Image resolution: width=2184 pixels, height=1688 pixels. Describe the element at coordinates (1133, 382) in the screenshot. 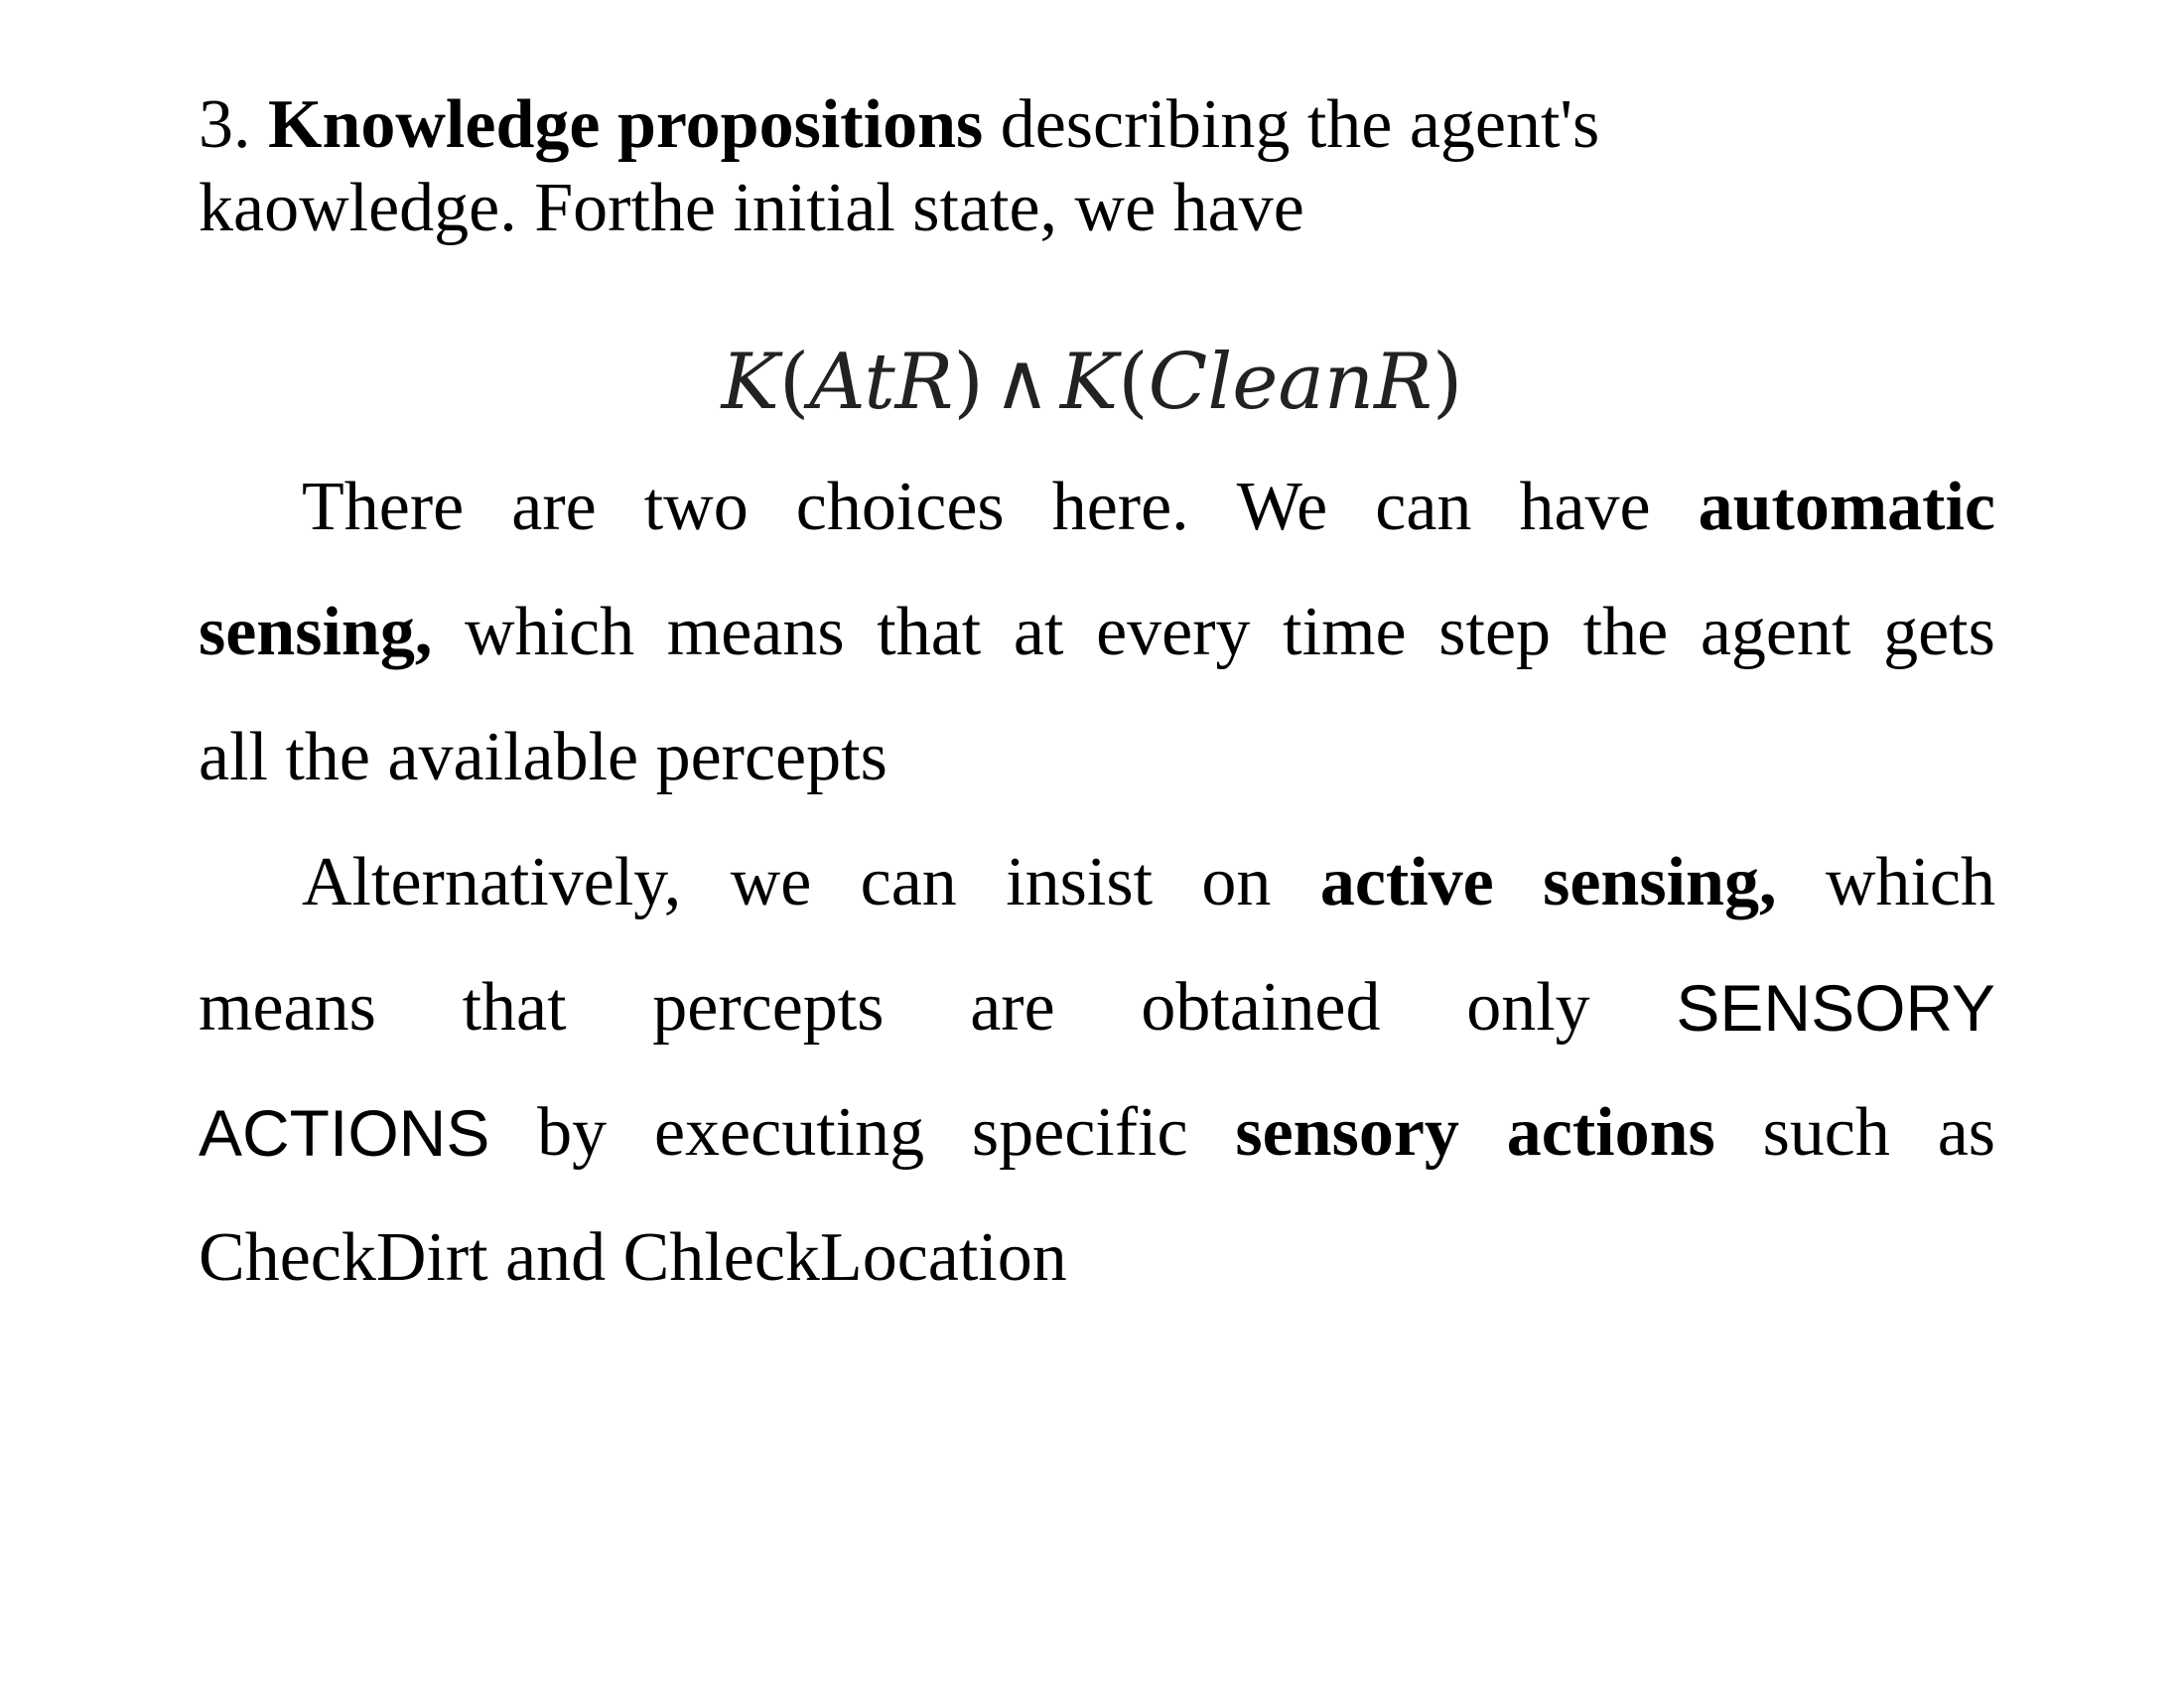

I see `formula-open-paren-2: (` at that location.